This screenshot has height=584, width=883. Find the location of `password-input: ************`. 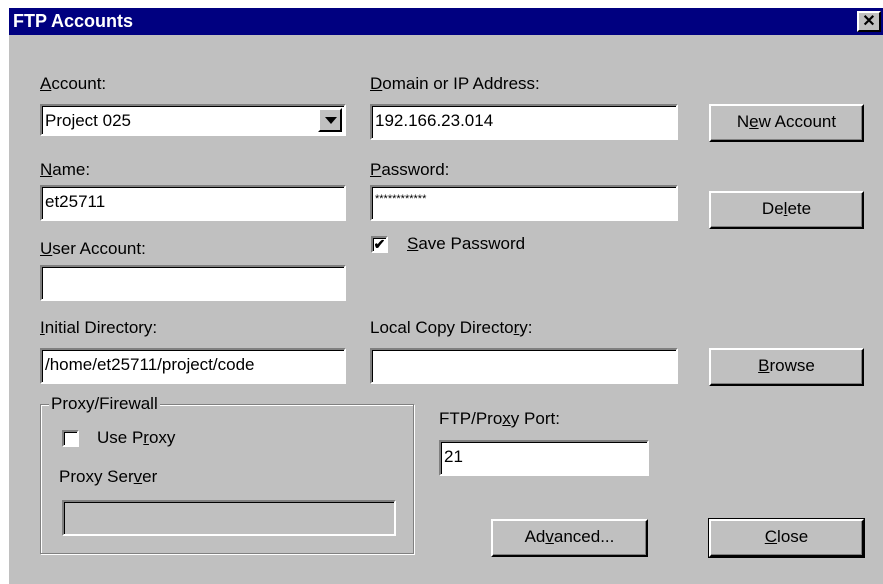

password-input: ************ is located at coordinates (524, 203).